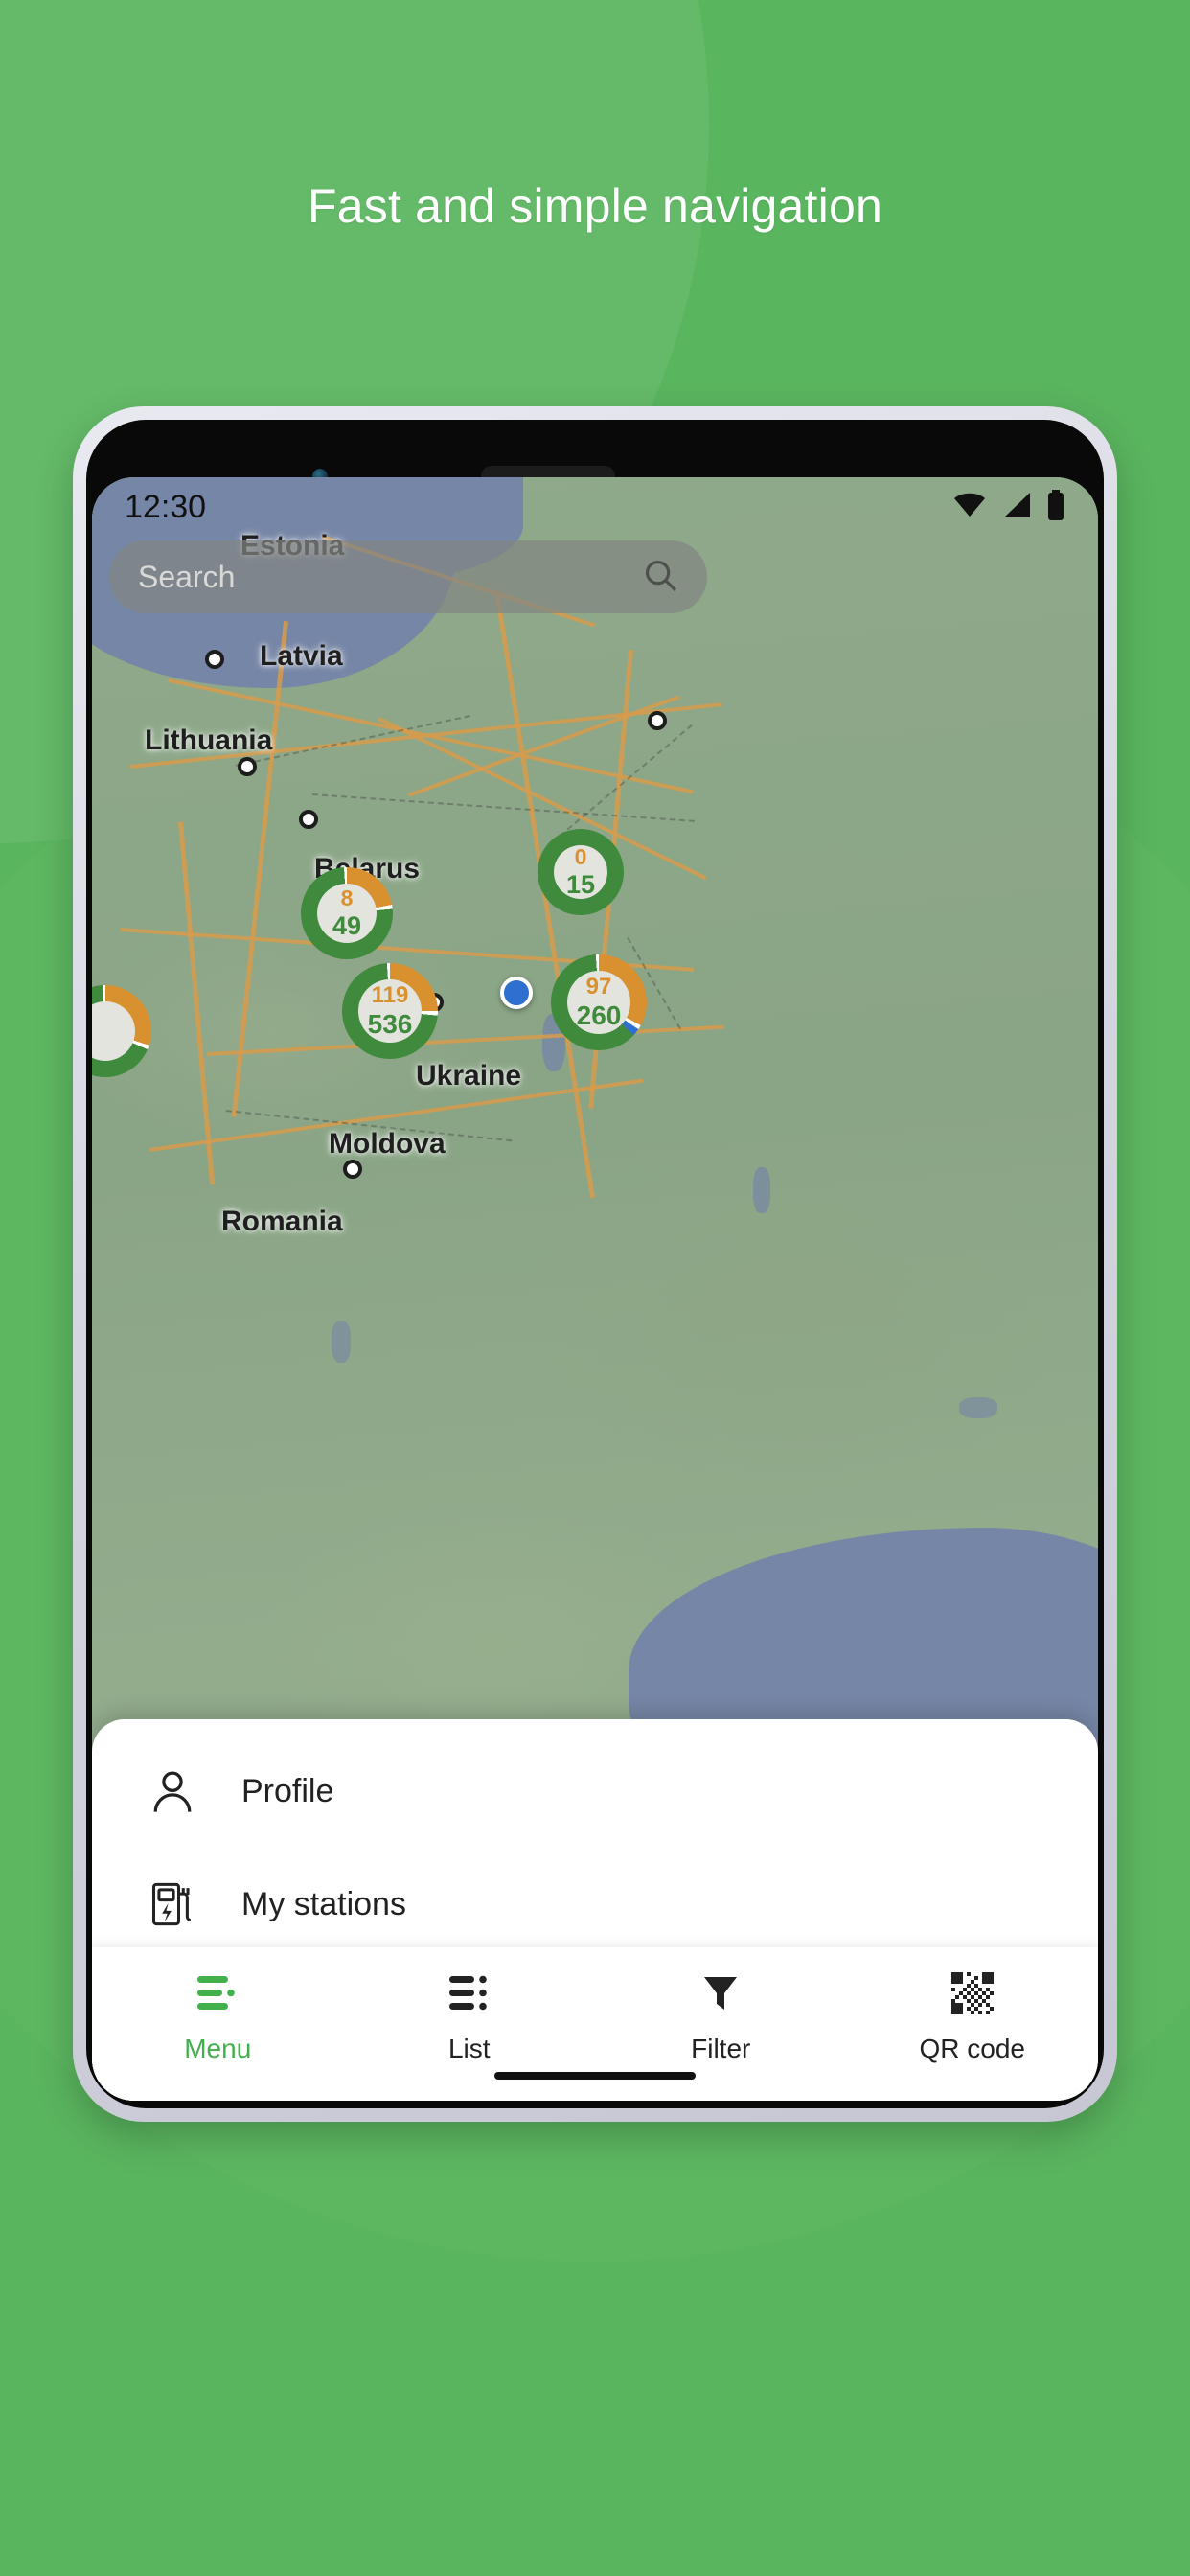 The image size is (1190, 2576). I want to click on wifi-icon, so click(969, 508).